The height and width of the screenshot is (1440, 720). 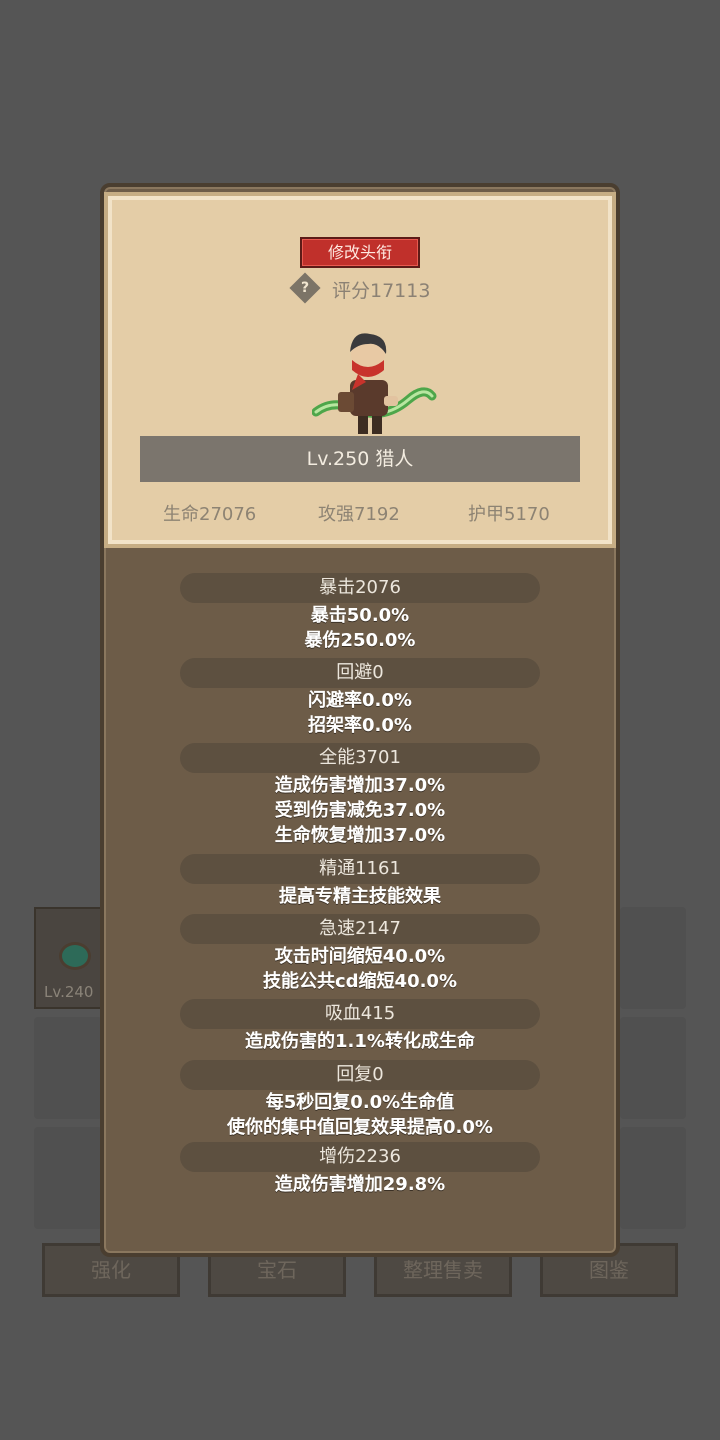 What do you see at coordinates (360, 1127) in the screenshot?
I see `focus-regen-line: 使你的集中值回复效果提高0.0%` at bounding box center [360, 1127].